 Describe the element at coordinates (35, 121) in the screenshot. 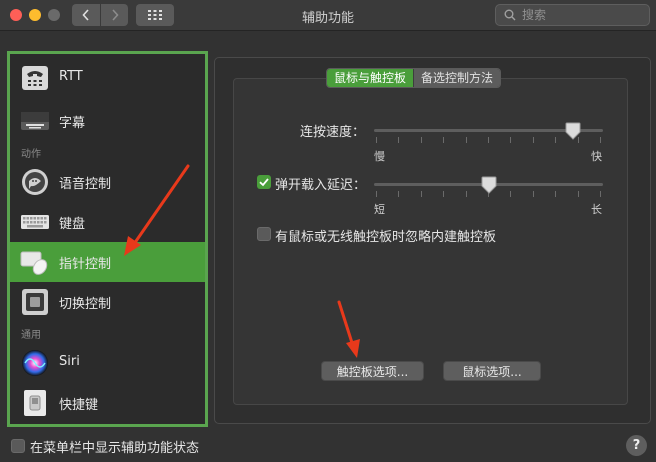

I see `captions-icon` at that location.